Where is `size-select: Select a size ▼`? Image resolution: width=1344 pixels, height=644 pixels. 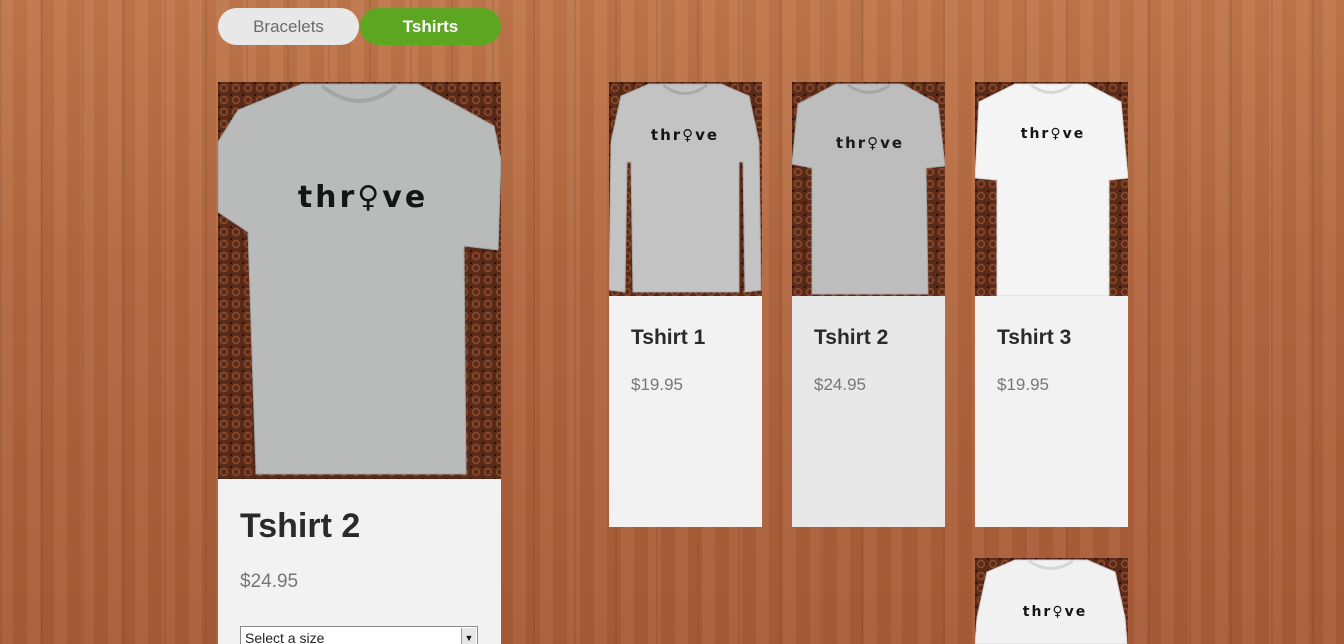 size-select: Select a size ▼ is located at coordinates (359, 635).